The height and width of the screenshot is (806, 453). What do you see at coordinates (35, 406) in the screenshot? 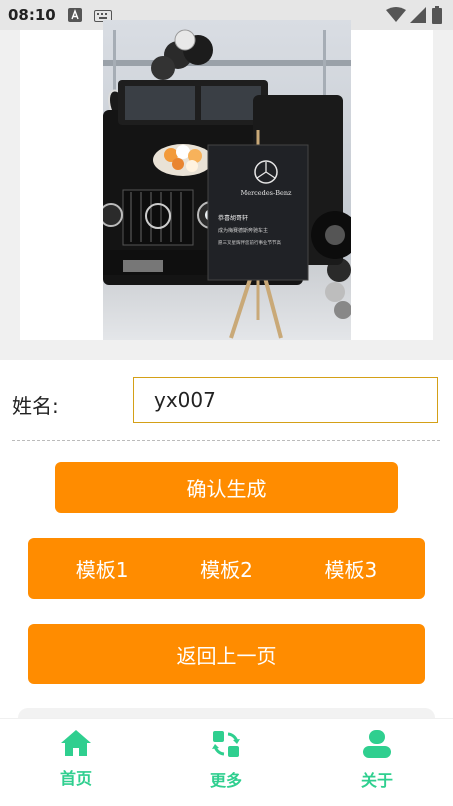
I see `name-label: 姓名:` at bounding box center [35, 406].